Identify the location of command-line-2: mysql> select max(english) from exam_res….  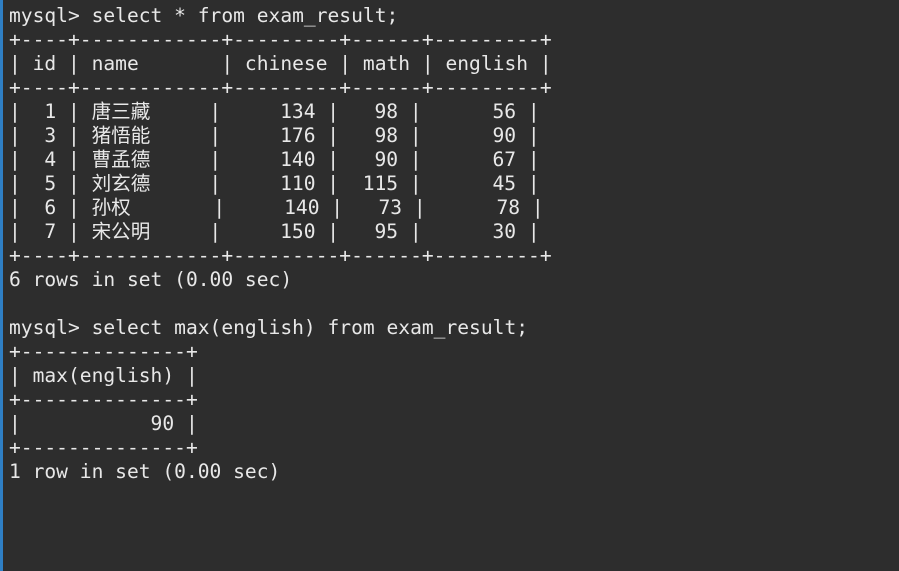
(269, 327).